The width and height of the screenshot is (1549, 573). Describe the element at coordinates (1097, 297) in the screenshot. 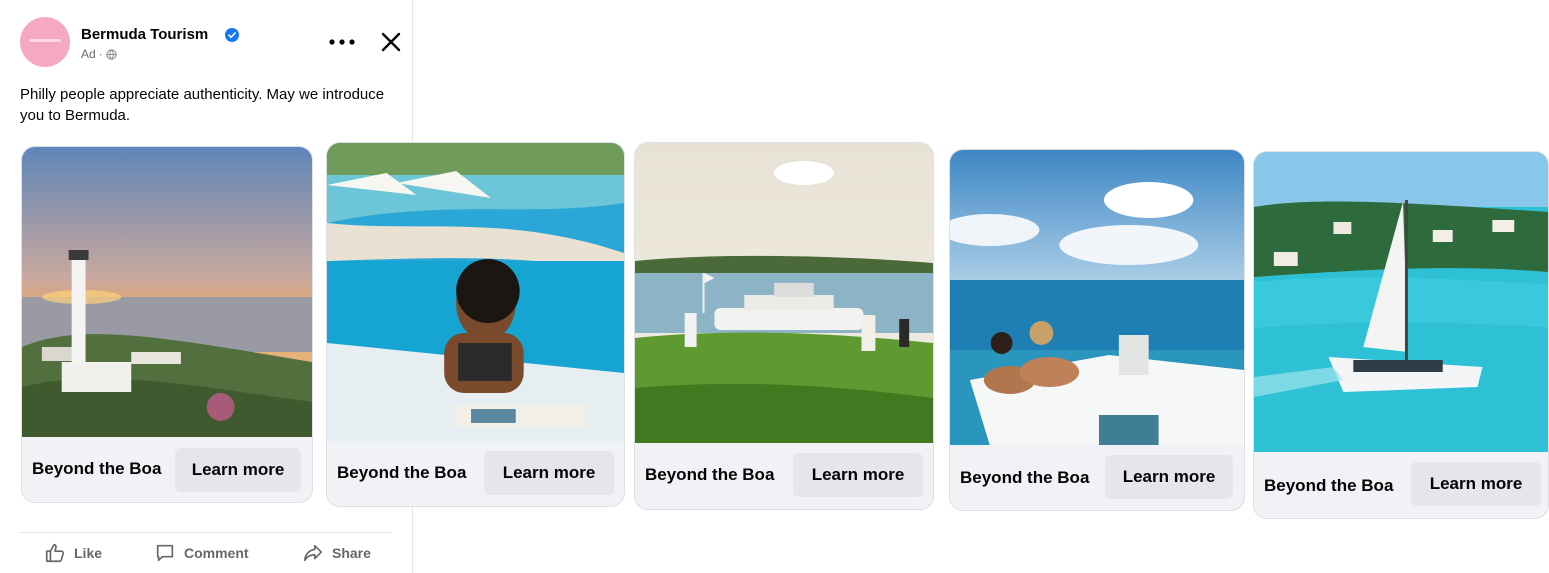

I see `card-image-boat` at that location.